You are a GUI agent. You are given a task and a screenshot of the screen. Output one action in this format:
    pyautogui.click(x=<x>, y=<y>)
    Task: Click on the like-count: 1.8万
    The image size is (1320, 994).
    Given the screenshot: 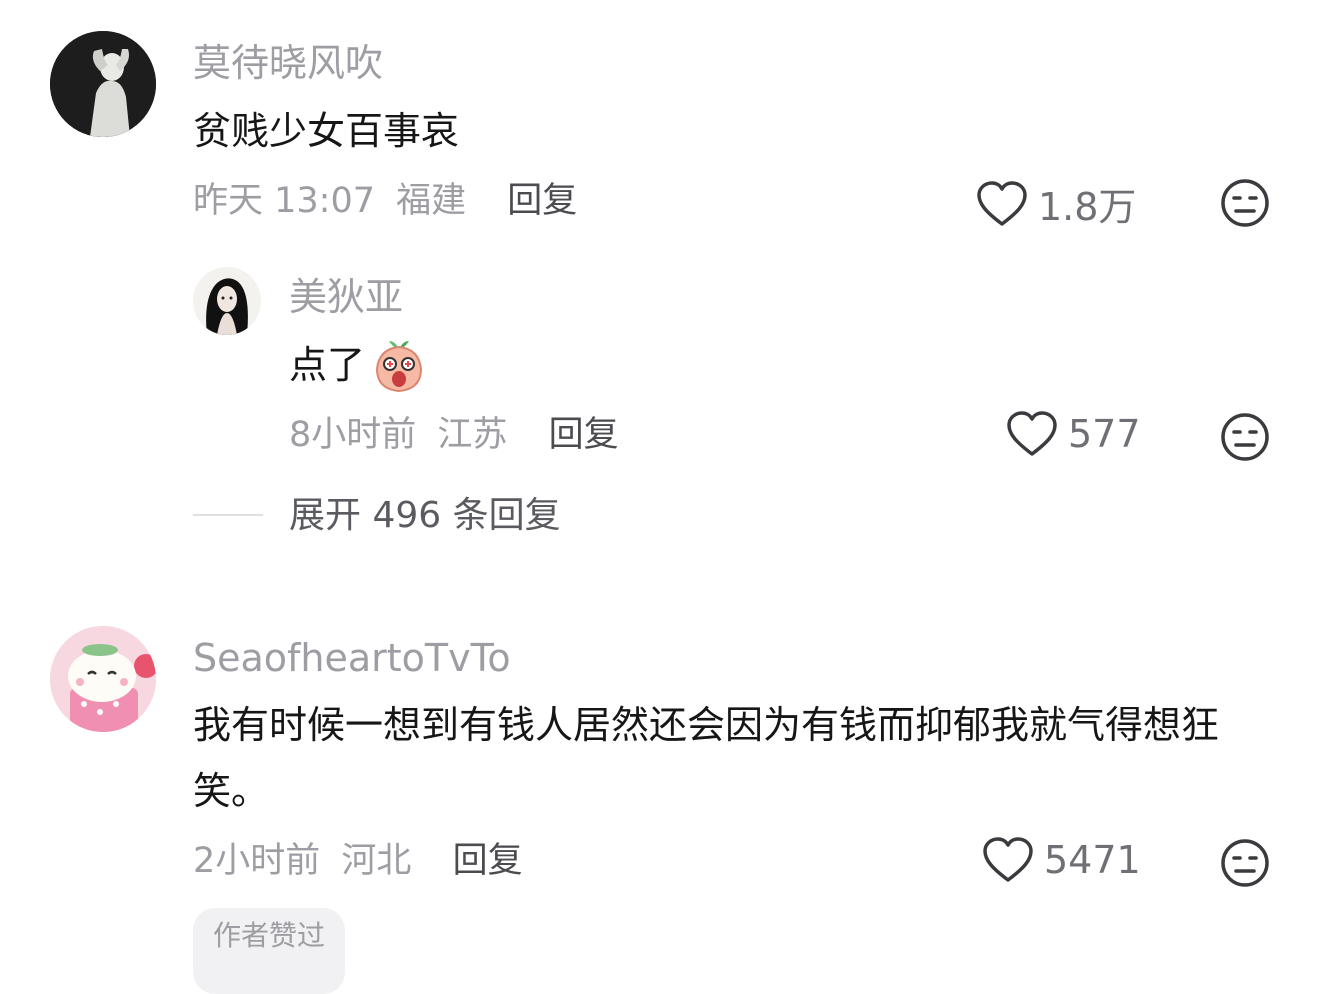 What is the action you would take?
    pyautogui.click(x=1087, y=207)
    